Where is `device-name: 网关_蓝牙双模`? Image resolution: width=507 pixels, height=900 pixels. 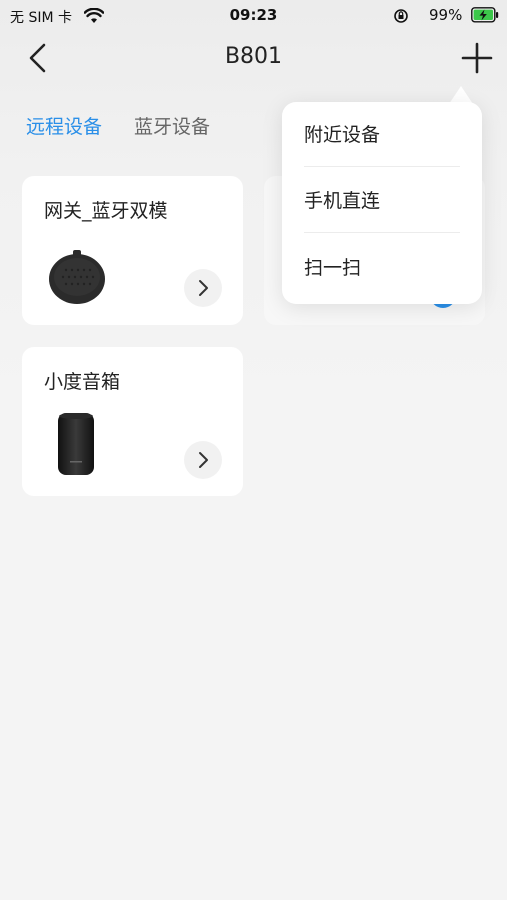
device-name: 网关_蓝牙双模 is located at coordinates (106, 211).